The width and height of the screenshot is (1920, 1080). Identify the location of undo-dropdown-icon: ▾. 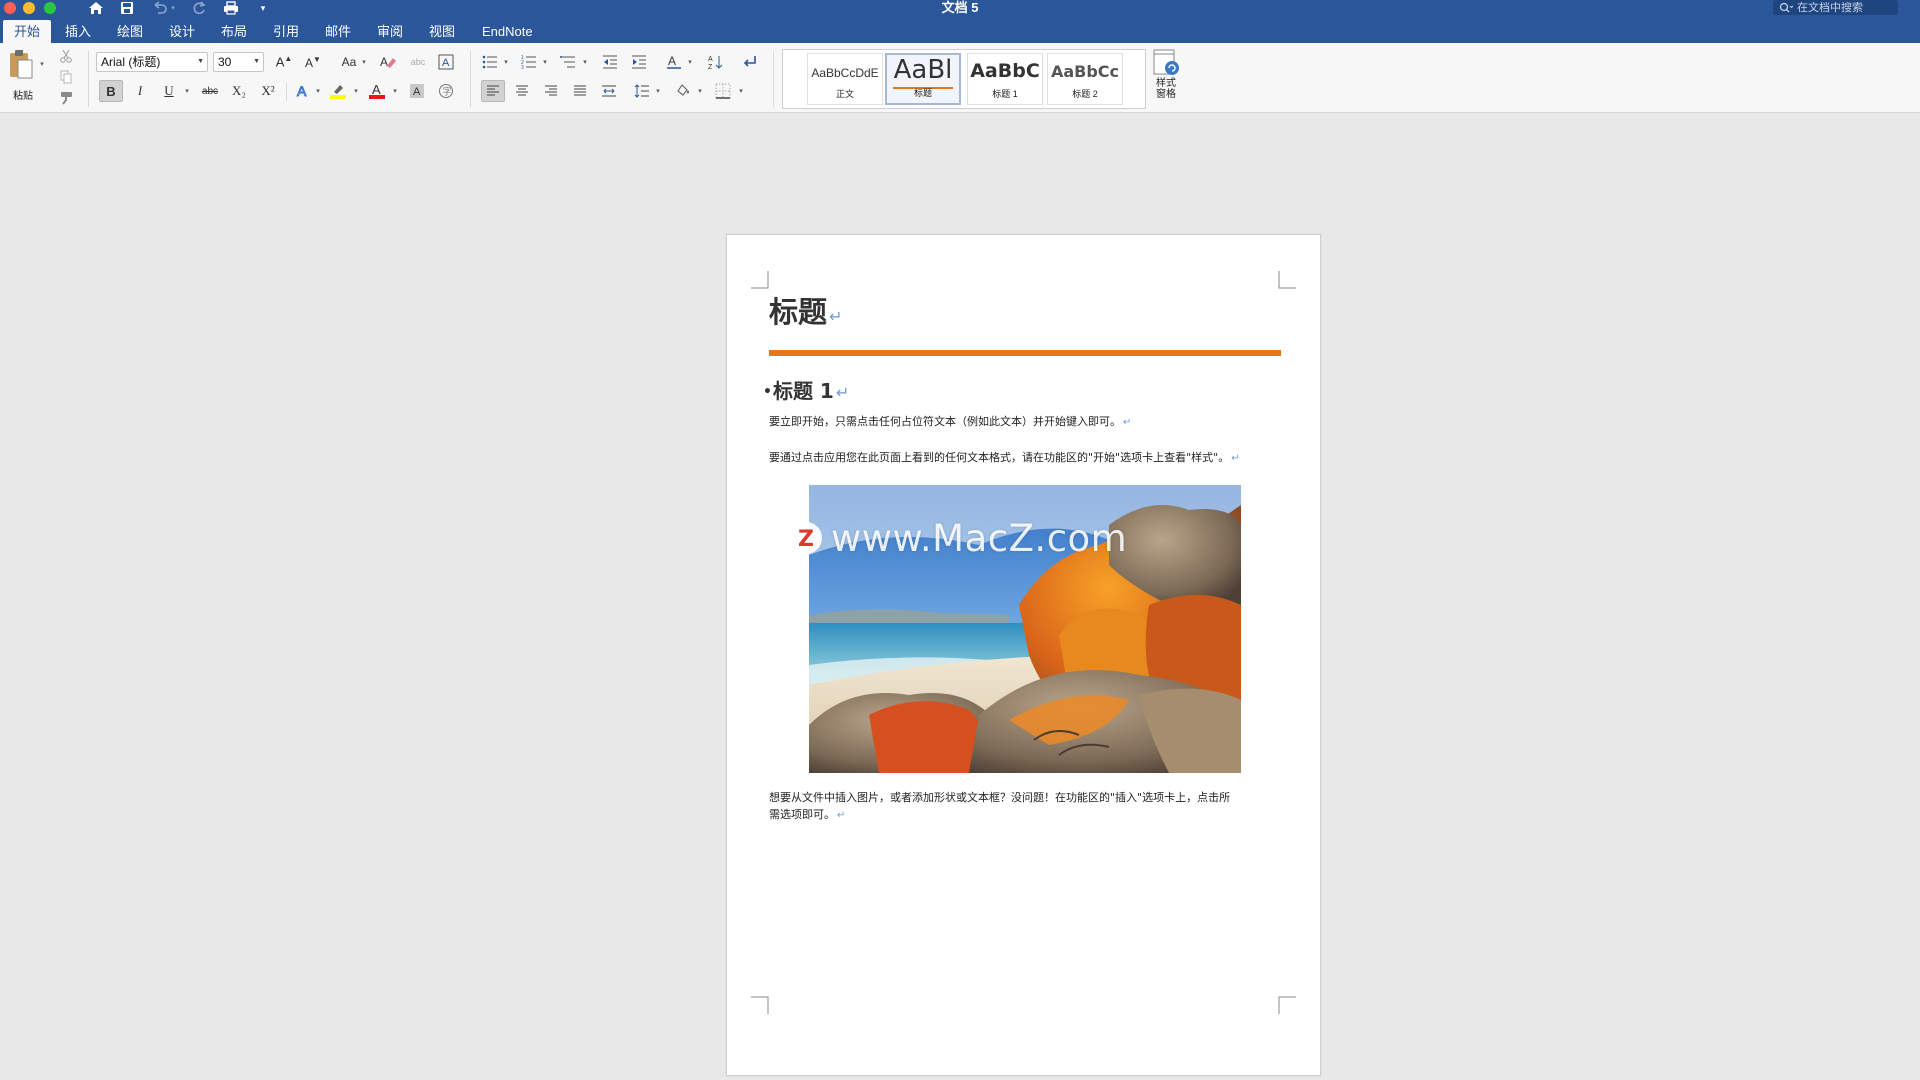
(173, 8).